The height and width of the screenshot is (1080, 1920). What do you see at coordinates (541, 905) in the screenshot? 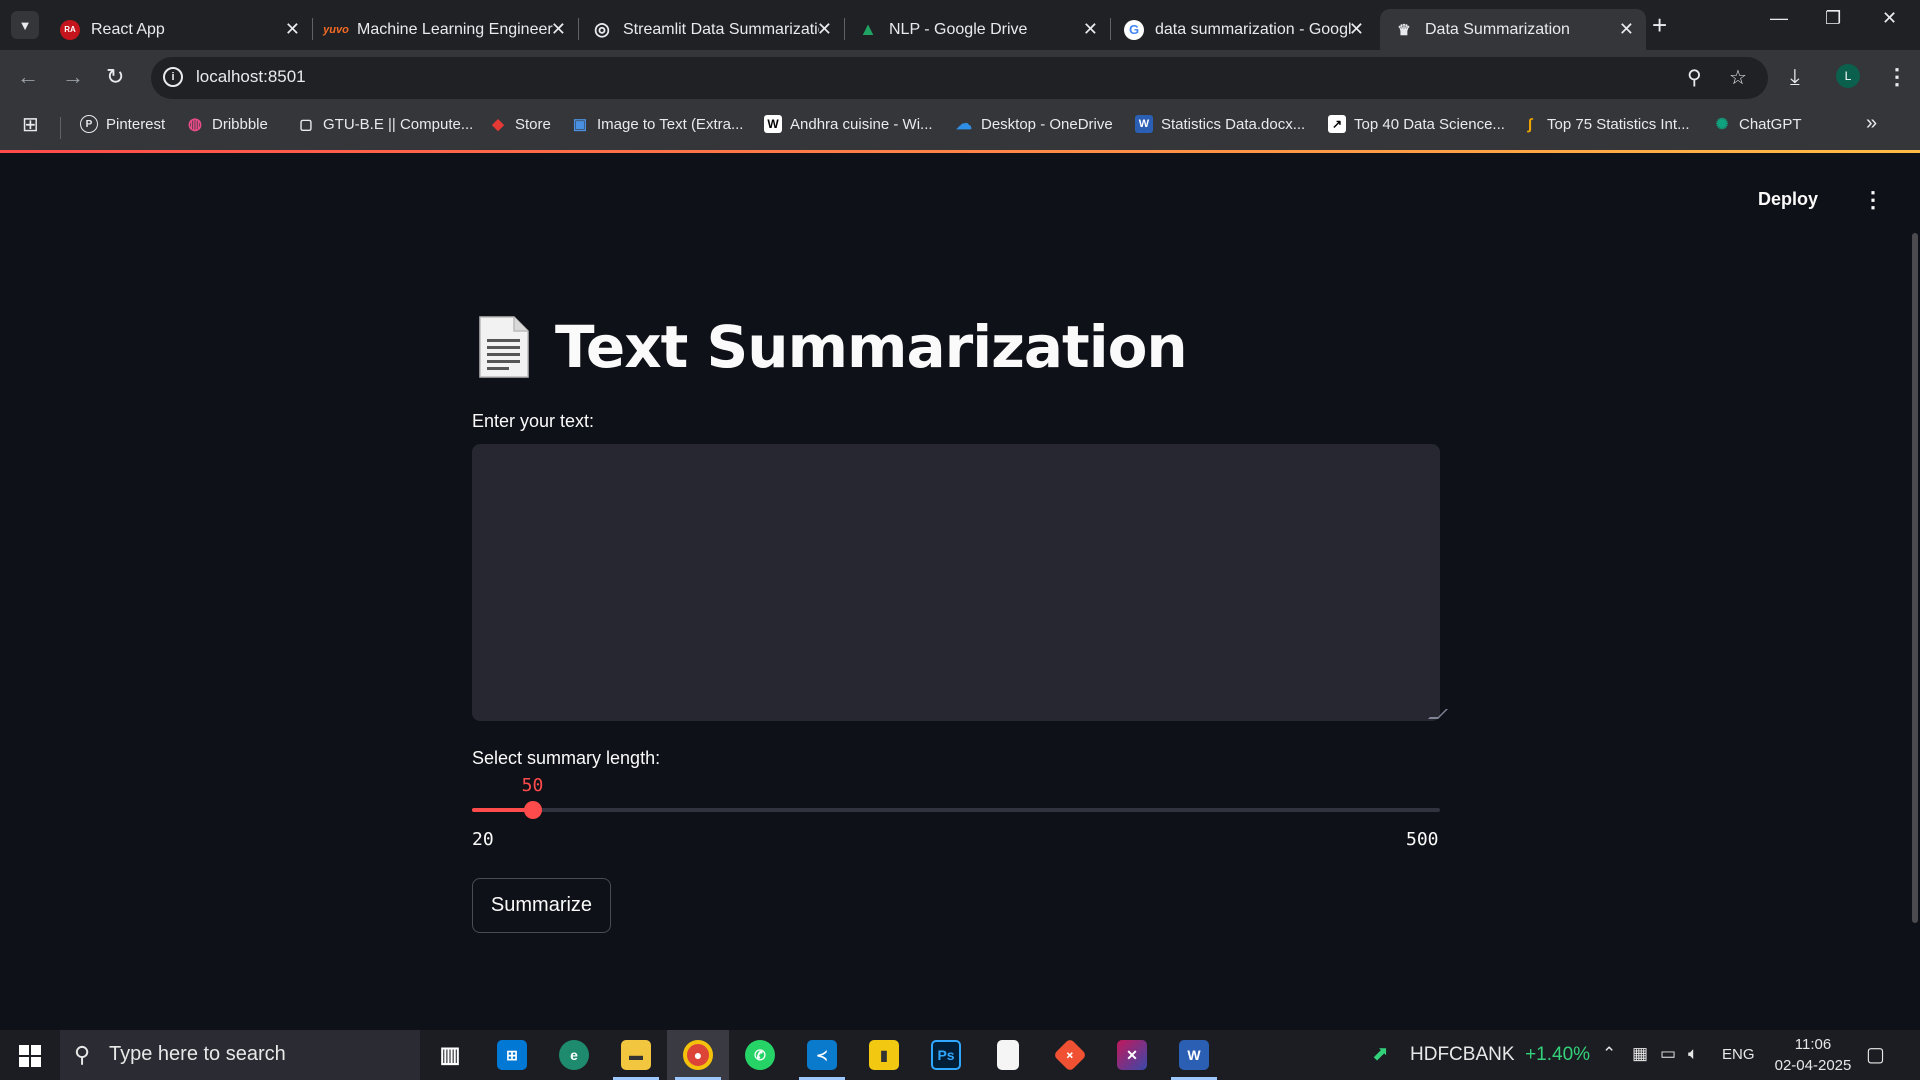
I see `summarize-button: Summarize` at bounding box center [541, 905].